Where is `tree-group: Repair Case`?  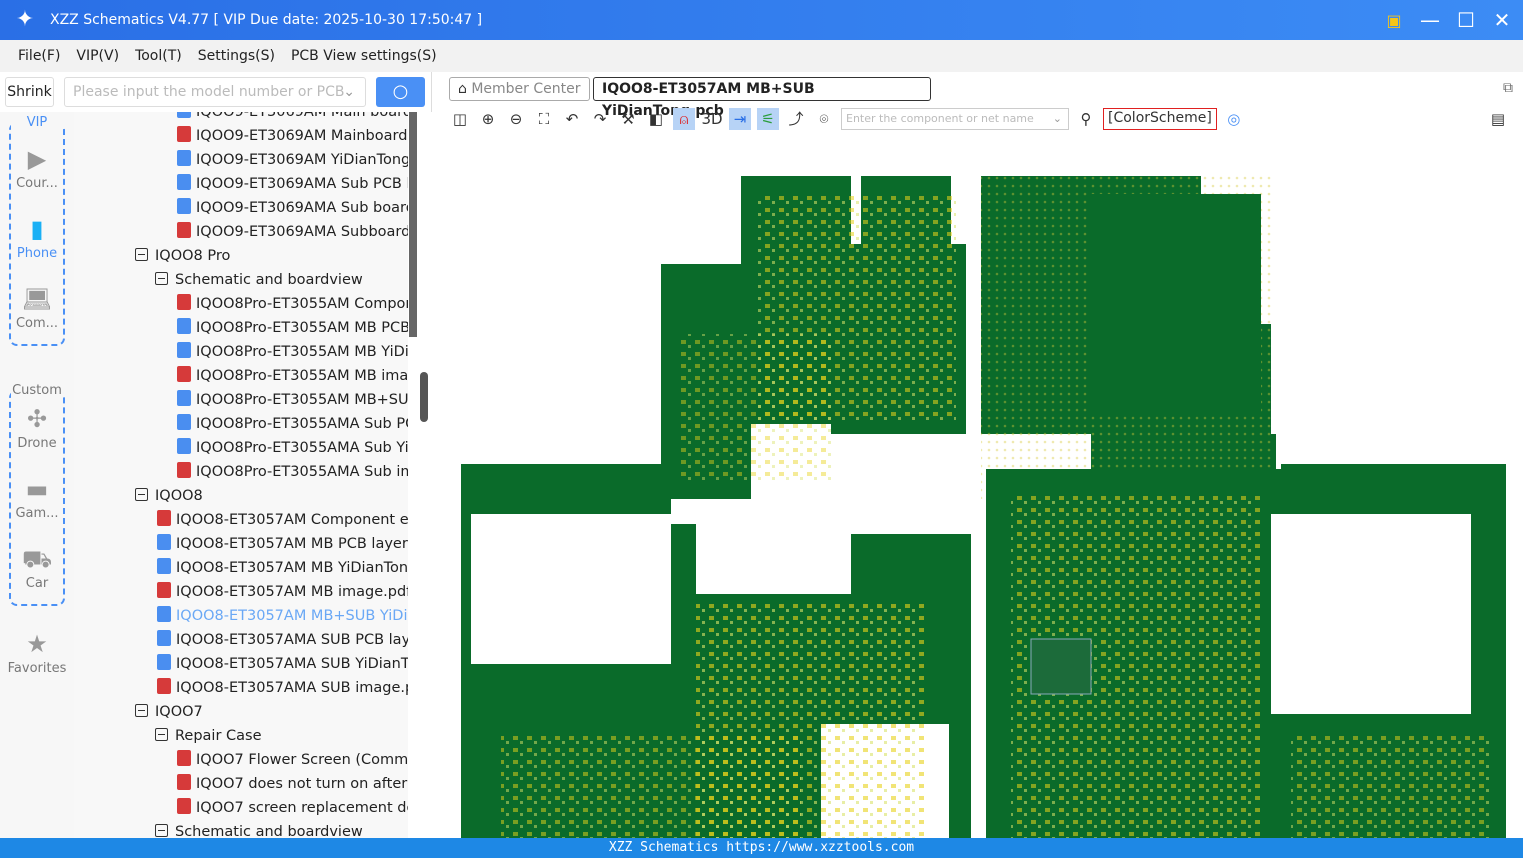 tree-group: Repair Case is located at coordinates (208, 736).